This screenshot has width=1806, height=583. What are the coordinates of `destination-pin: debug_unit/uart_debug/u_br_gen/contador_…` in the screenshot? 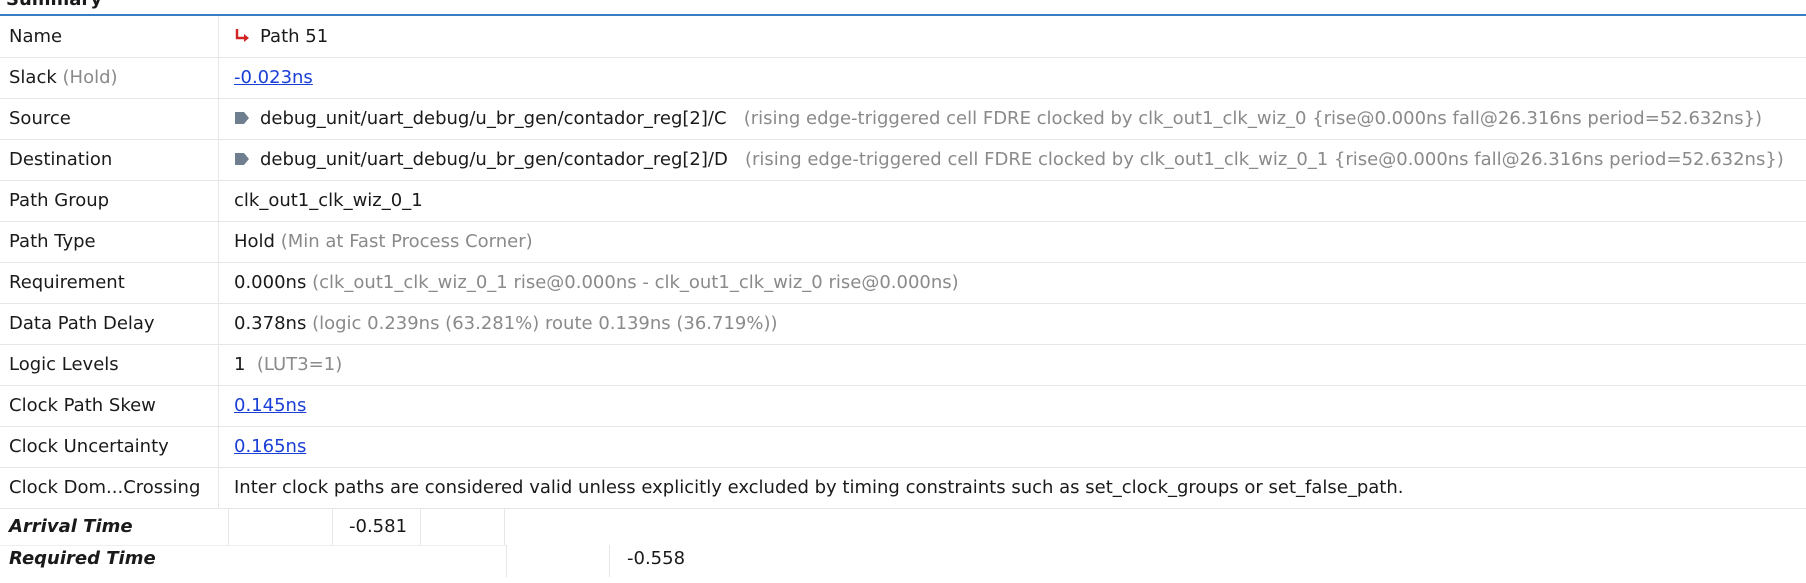 It's located at (494, 159).